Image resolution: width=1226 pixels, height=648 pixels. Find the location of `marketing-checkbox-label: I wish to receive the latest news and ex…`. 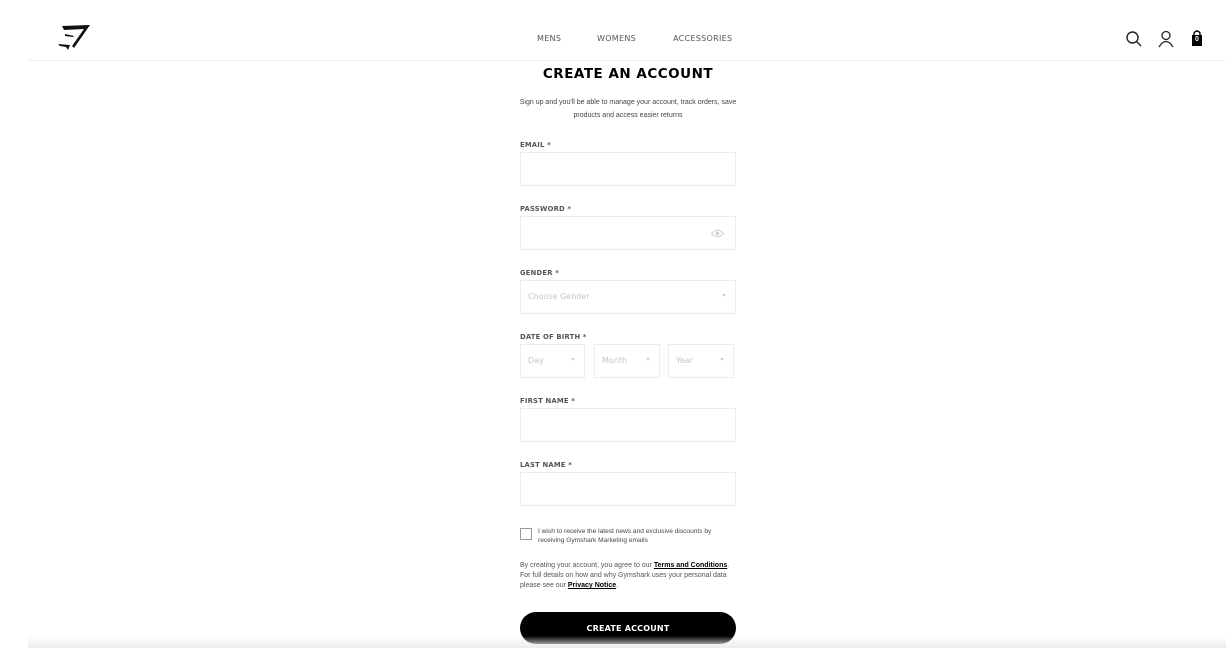

marketing-checkbox-label: I wish to receive the latest news and ex… is located at coordinates (638, 536).